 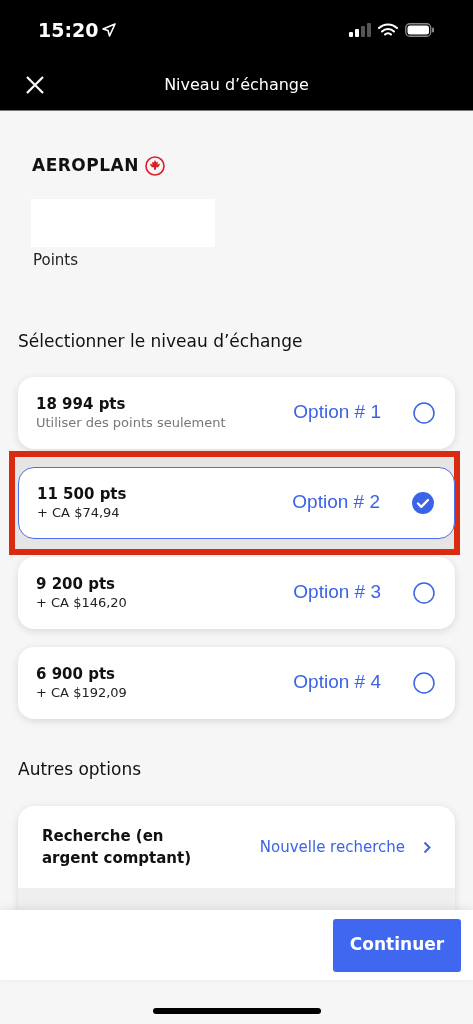 I want to click on location-arrow-icon, so click(x=109, y=30).